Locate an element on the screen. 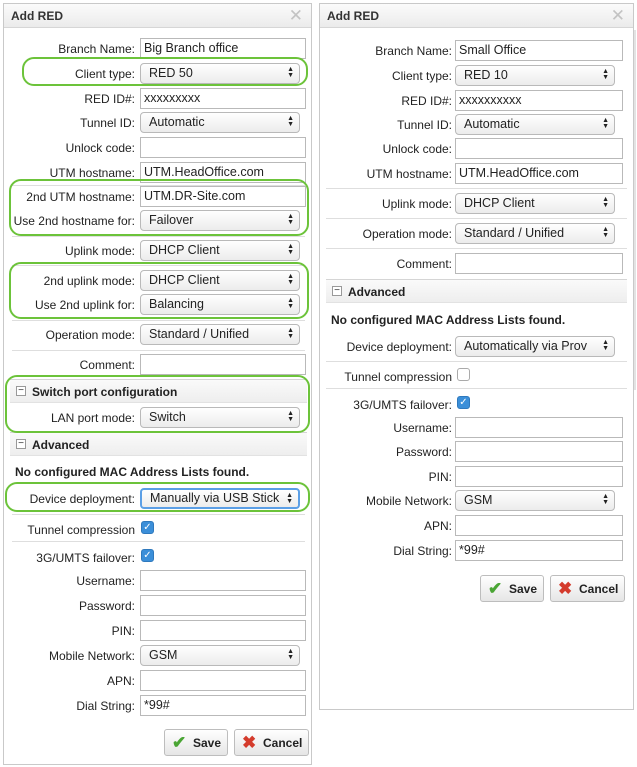 The image size is (637, 767). username-label: Username: is located at coordinates (105, 581).